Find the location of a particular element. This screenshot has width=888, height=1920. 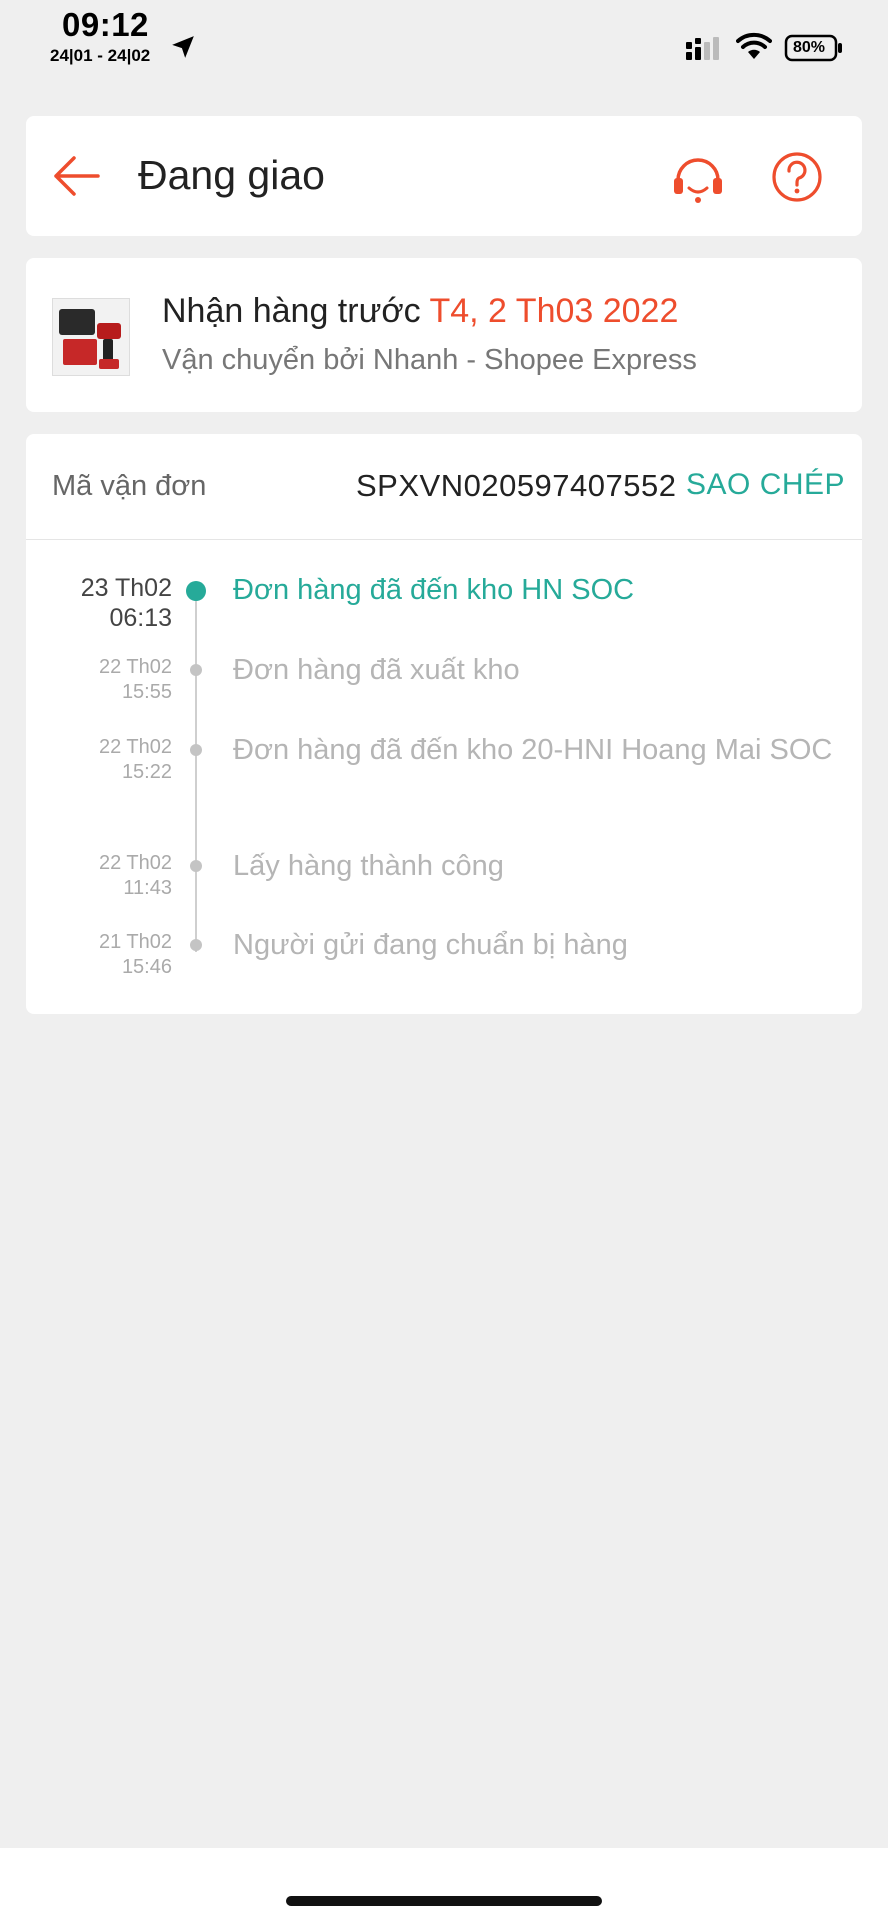

page-title: Đang giao is located at coordinates (231, 175).